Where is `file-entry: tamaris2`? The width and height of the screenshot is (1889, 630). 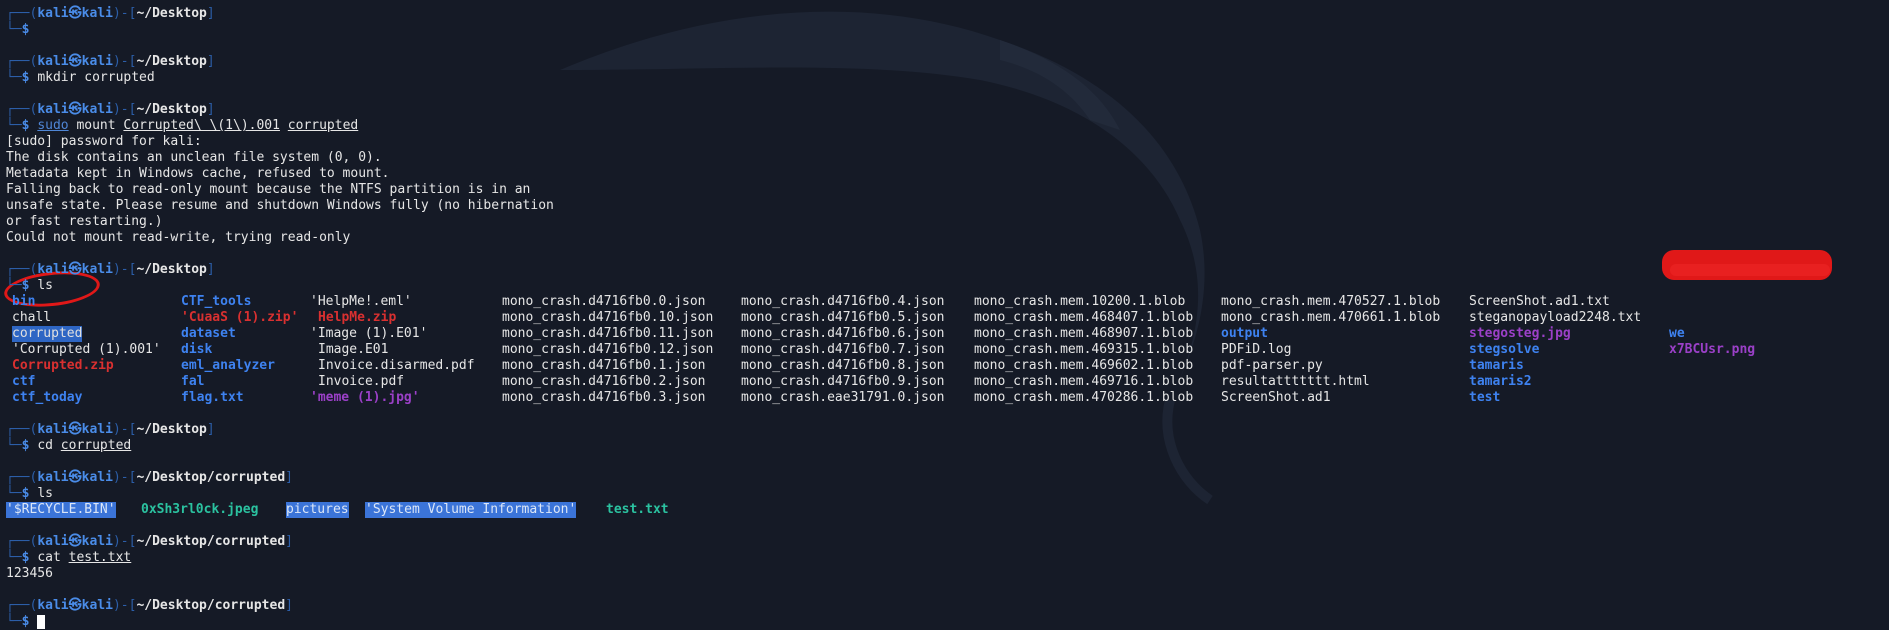
file-entry: tamaris2 is located at coordinates (1500, 381).